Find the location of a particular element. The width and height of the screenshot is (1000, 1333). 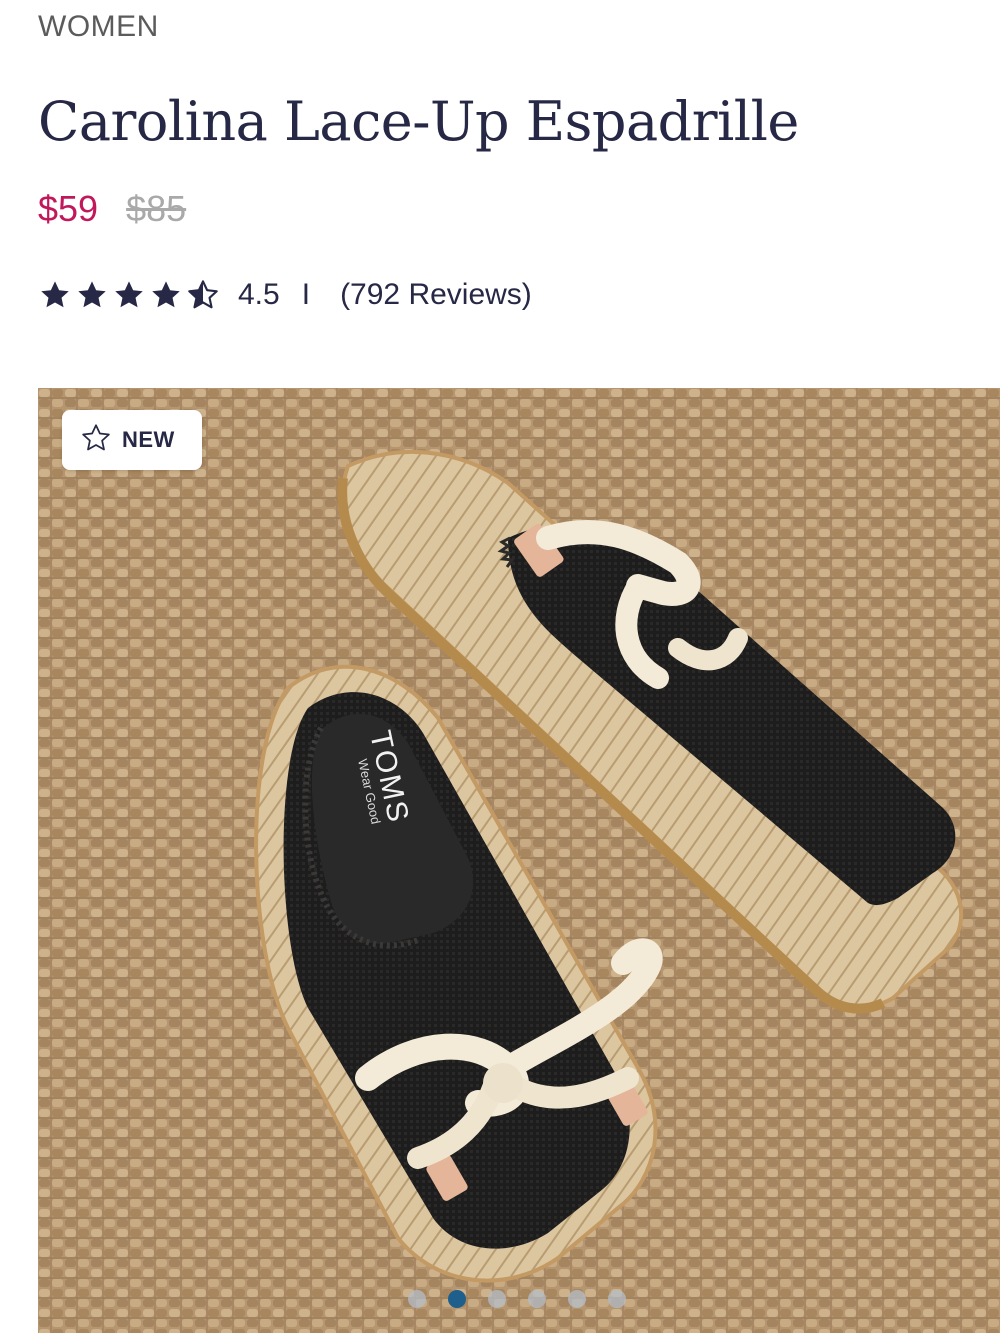

star-outline-icon is located at coordinates (96, 440).